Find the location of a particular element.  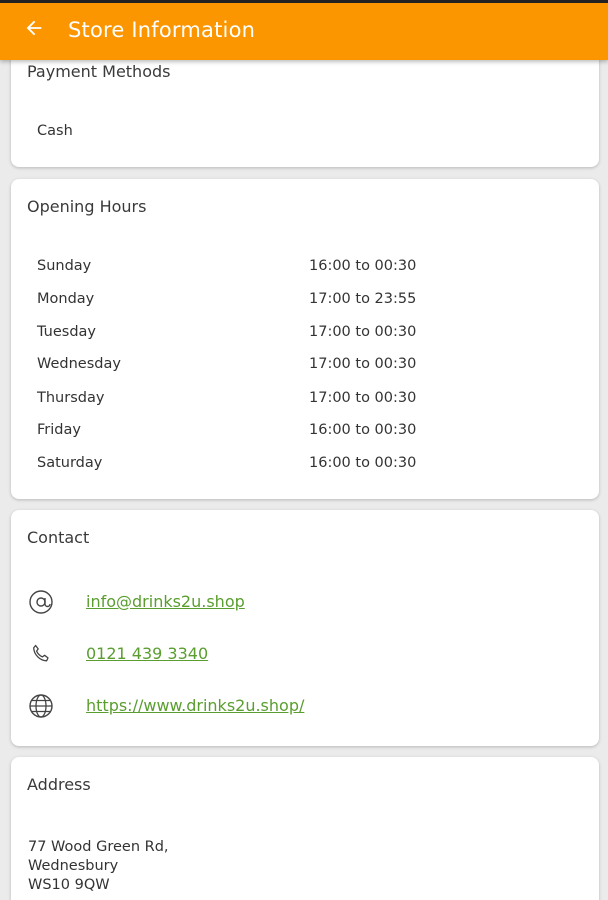

hours-row-monday: Monday 17:00 to 23:55 is located at coordinates (307, 304).